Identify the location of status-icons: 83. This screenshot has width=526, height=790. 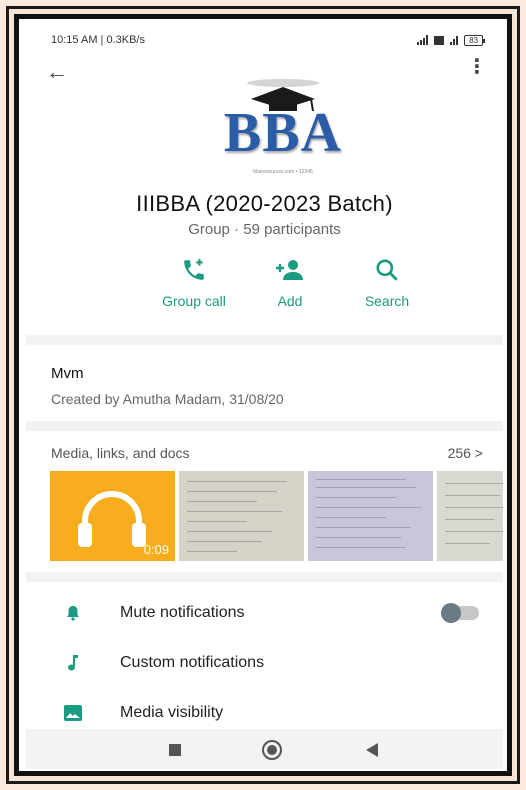
(451, 40).